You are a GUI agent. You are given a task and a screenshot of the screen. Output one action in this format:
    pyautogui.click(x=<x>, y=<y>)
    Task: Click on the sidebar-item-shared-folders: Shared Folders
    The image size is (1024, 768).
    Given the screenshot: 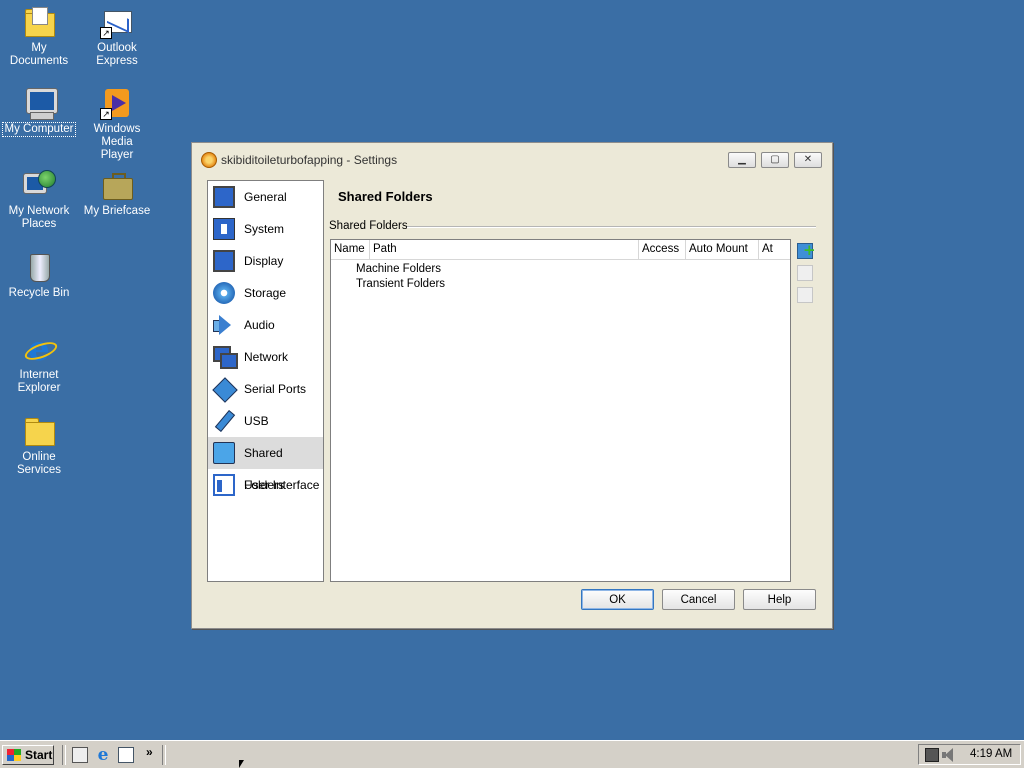 What is the action you would take?
    pyautogui.click(x=265, y=464)
    